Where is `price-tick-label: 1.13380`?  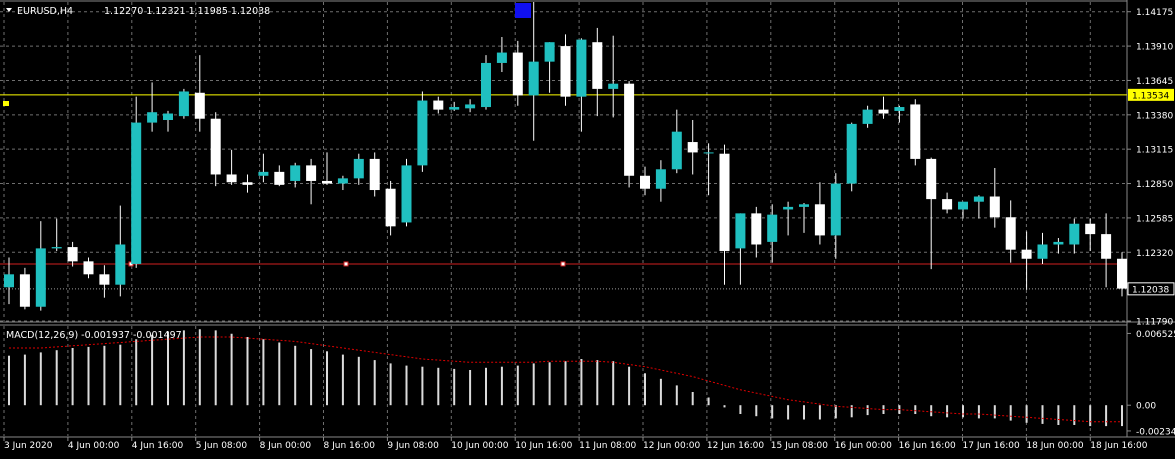
price-tick-label: 1.13380 is located at coordinates (1154, 116).